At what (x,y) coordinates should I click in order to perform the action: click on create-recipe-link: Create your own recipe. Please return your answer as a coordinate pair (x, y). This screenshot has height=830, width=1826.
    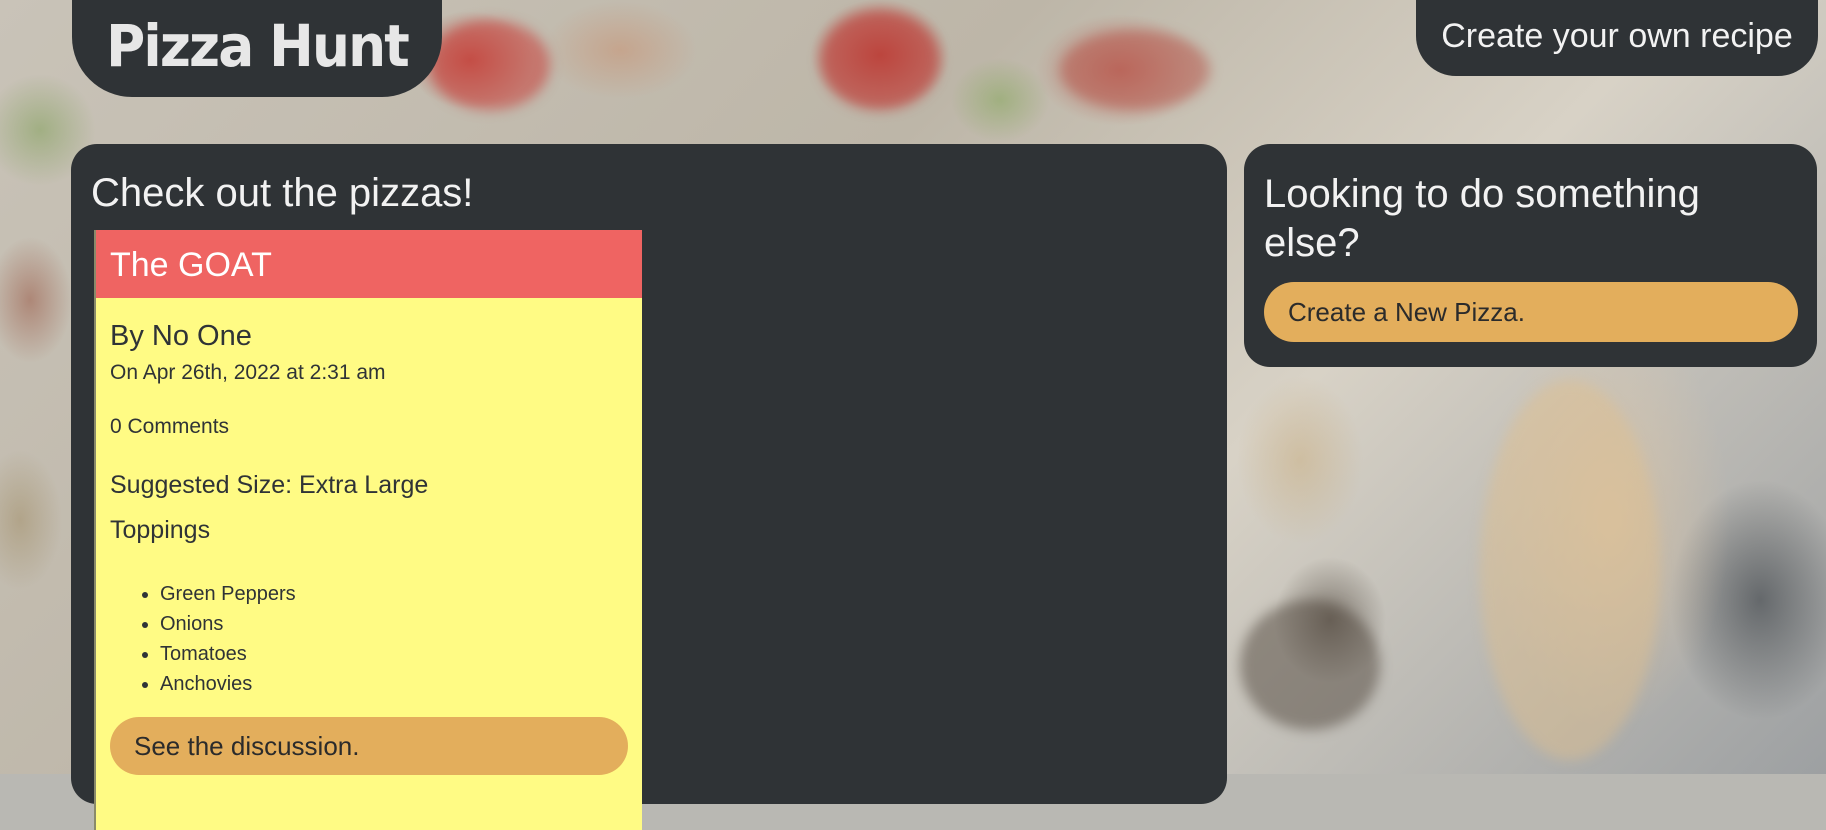
    Looking at the image, I should click on (1617, 38).